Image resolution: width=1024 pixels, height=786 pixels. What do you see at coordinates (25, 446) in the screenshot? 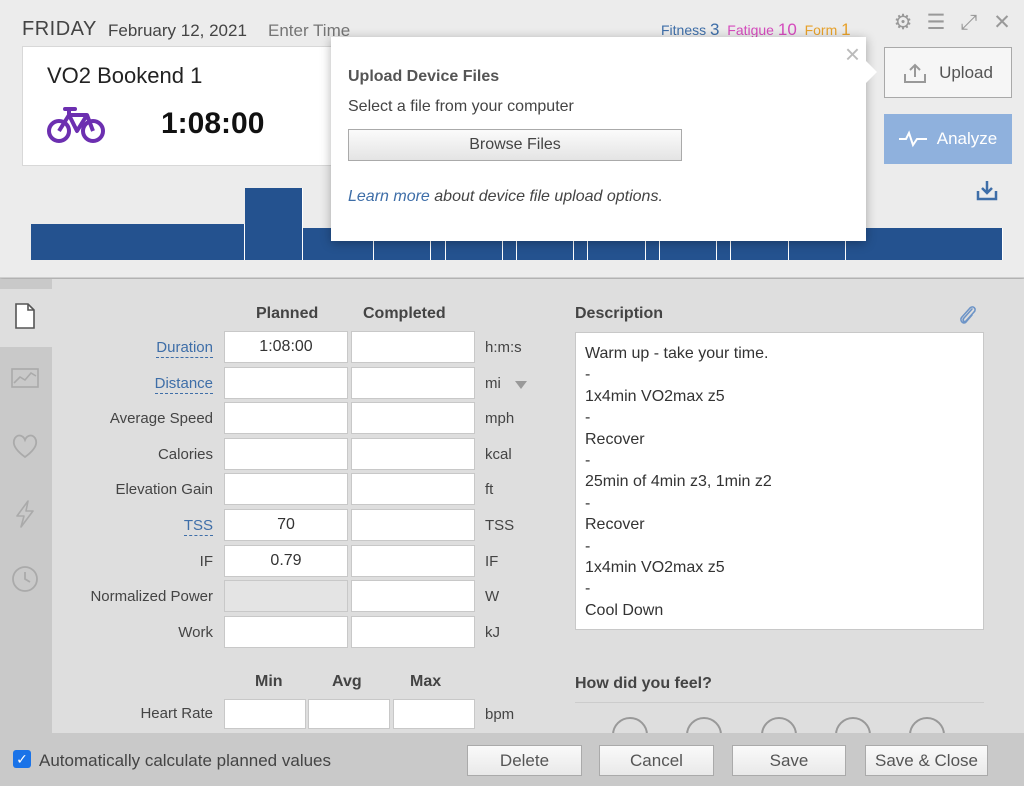
I see `heart-icon` at bounding box center [25, 446].